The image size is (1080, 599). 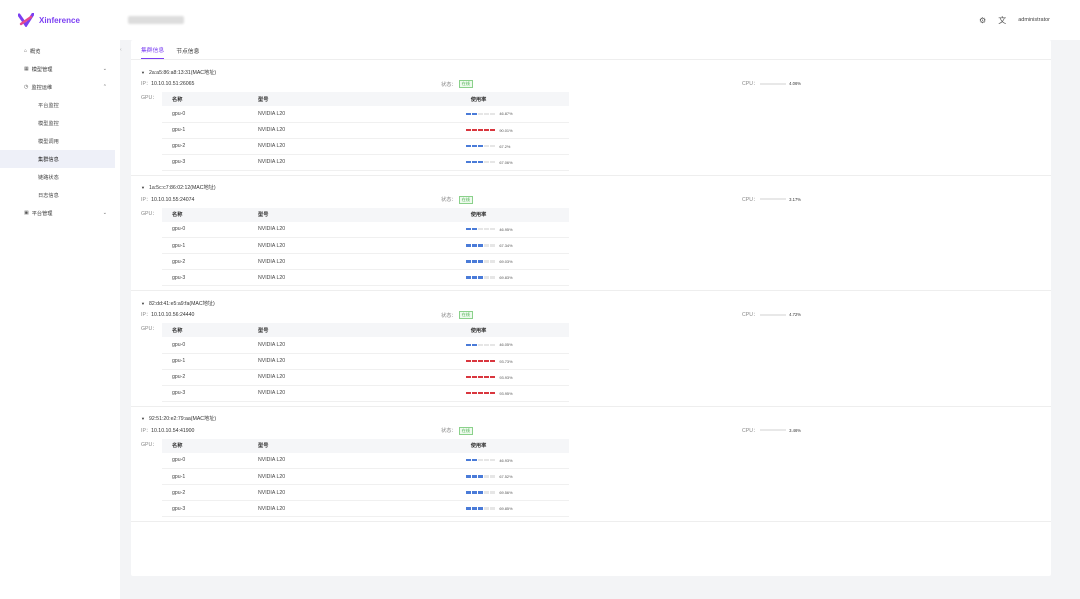 What do you see at coordinates (60, 195) in the screenshot?
I see `sidebar-item-logs: 日志信息` at bounding box center [60, 195].